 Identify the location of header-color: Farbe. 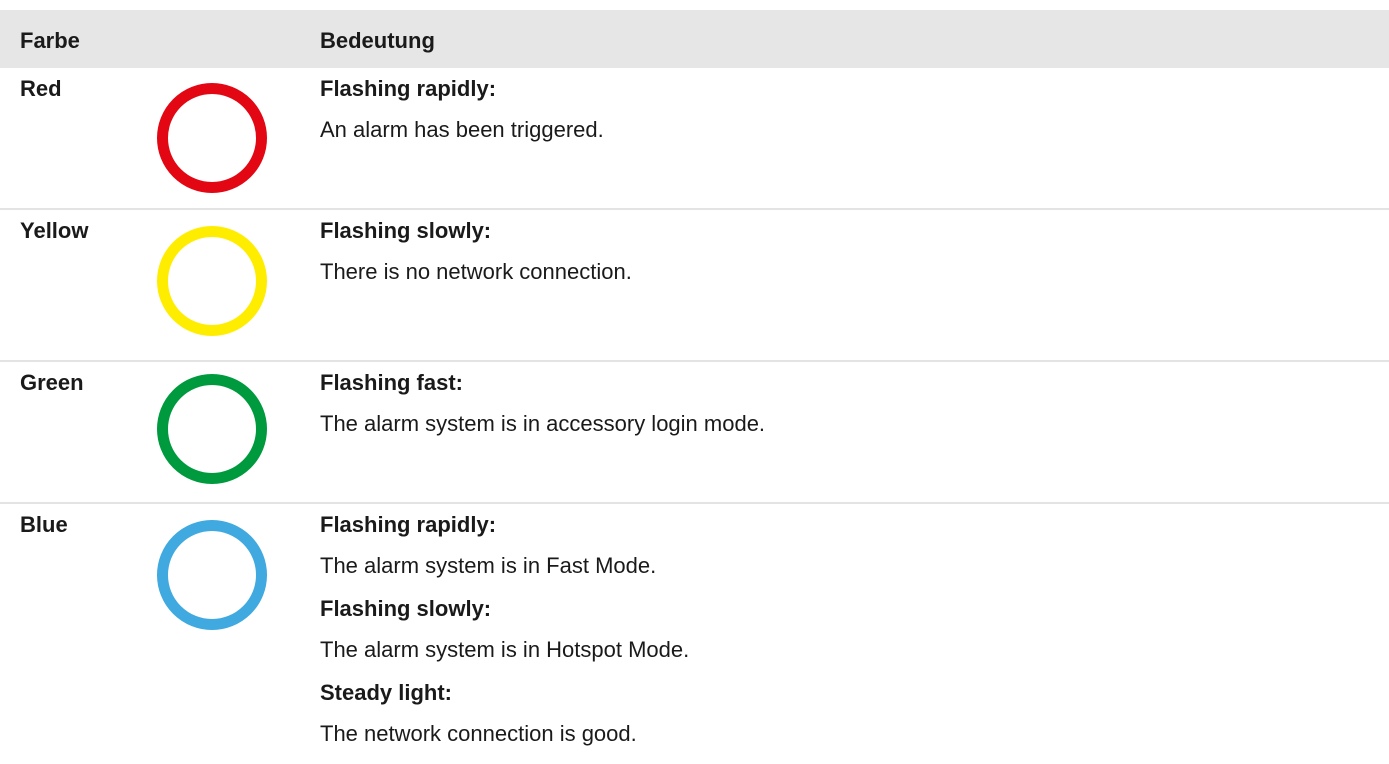
(50, 40).